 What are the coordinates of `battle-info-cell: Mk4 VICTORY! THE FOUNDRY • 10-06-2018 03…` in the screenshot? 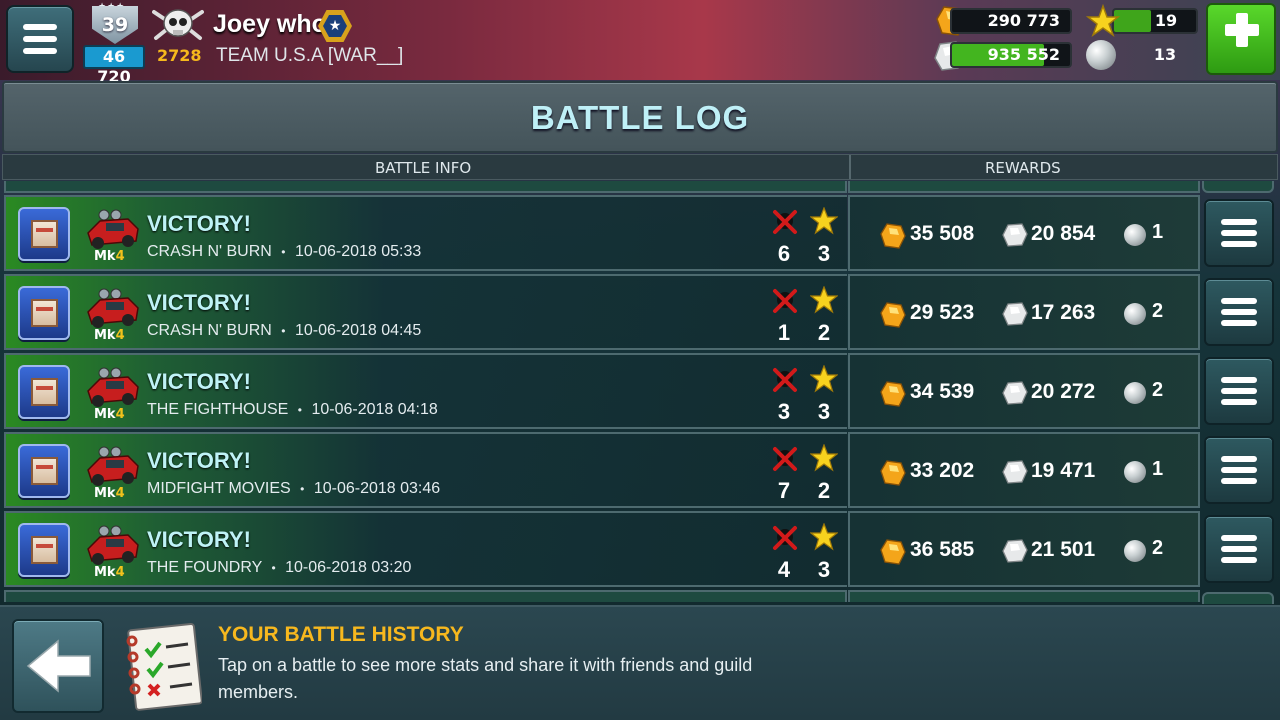 It's located at (425, 549).